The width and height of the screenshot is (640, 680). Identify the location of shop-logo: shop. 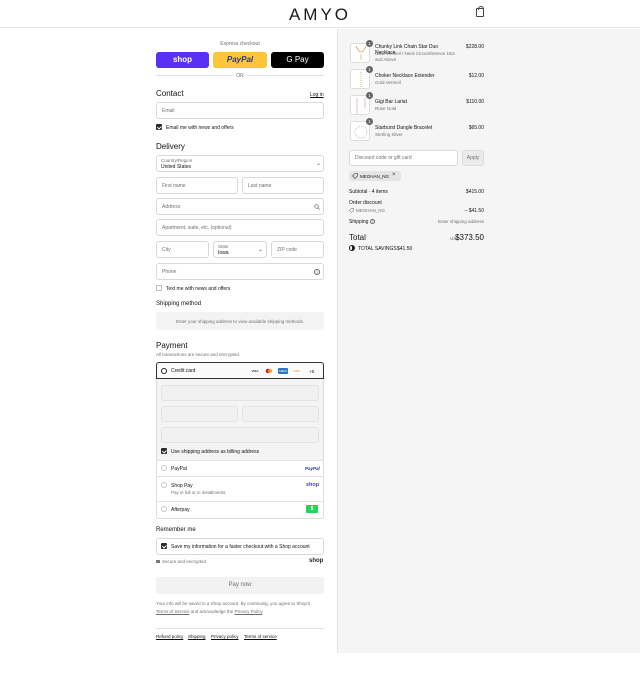
(182, 59).